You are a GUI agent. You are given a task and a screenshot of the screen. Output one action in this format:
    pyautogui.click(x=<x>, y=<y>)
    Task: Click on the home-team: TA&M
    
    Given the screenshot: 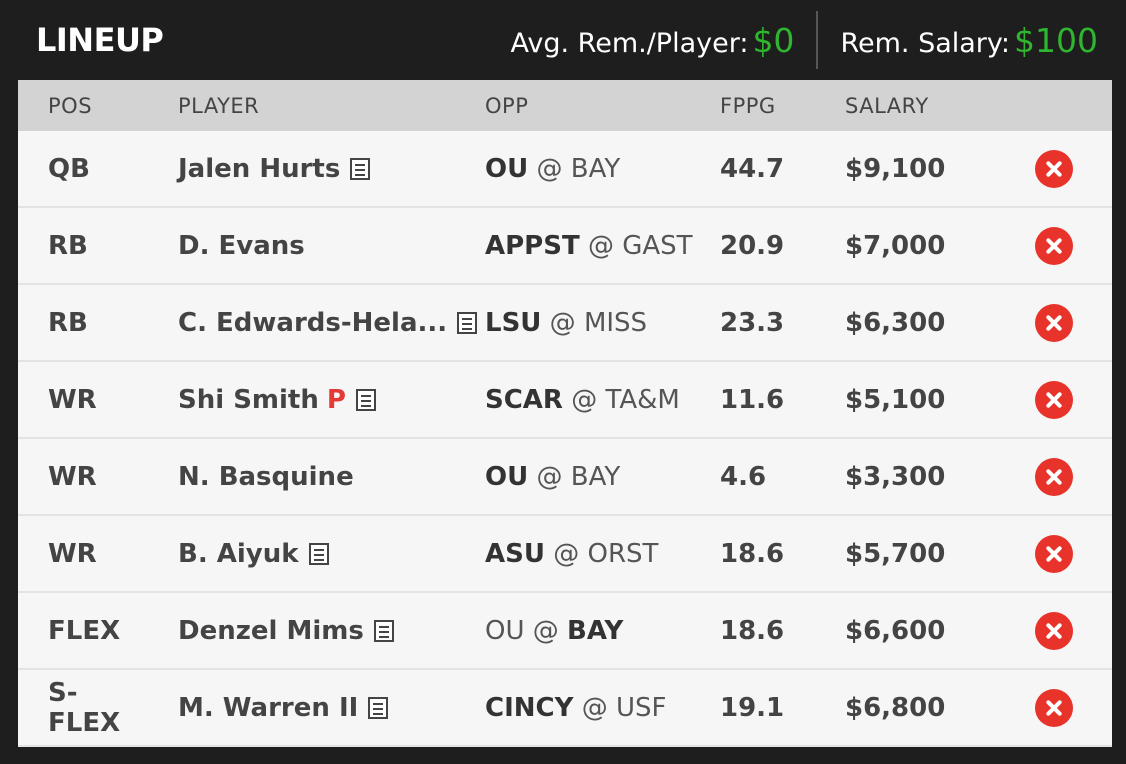 What is the action you would take?
    pyautogui.click(x=642, y=399)
    